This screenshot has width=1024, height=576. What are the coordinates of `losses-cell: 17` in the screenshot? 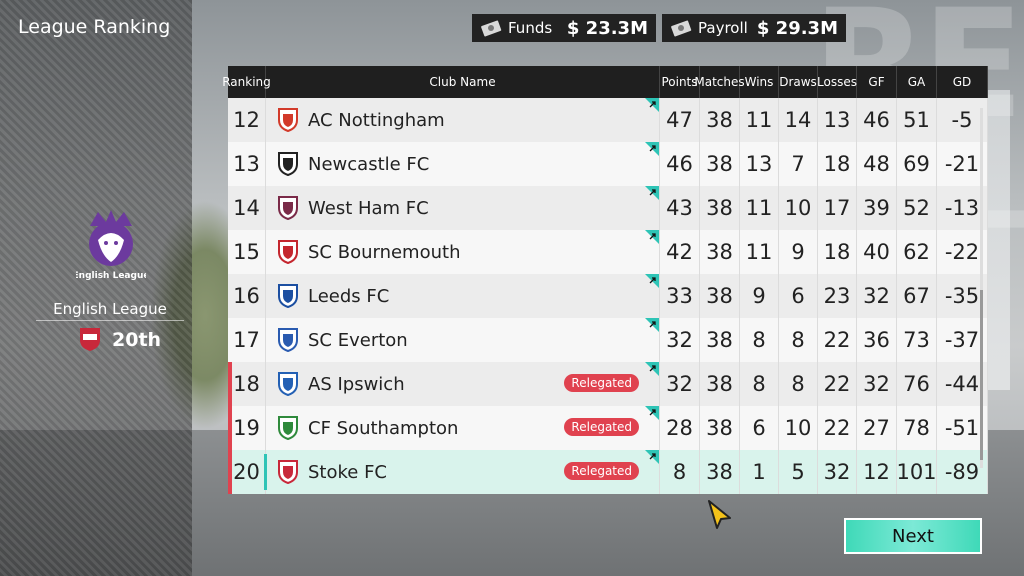 It's located at (837, 208).